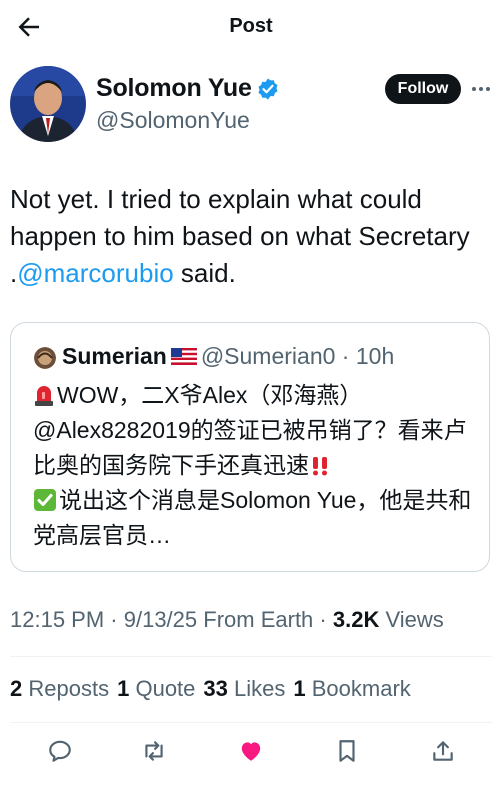 The image size is (502, 800). Describe the element at coordinates (299, 688) in the screenshot. I see `bookmarks-count: 1` at that location.